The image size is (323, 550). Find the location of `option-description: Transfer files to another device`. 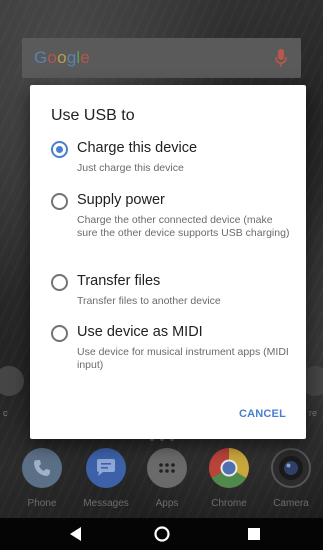

option-description: Transfer files to another device is located at coordinates (149, 301).